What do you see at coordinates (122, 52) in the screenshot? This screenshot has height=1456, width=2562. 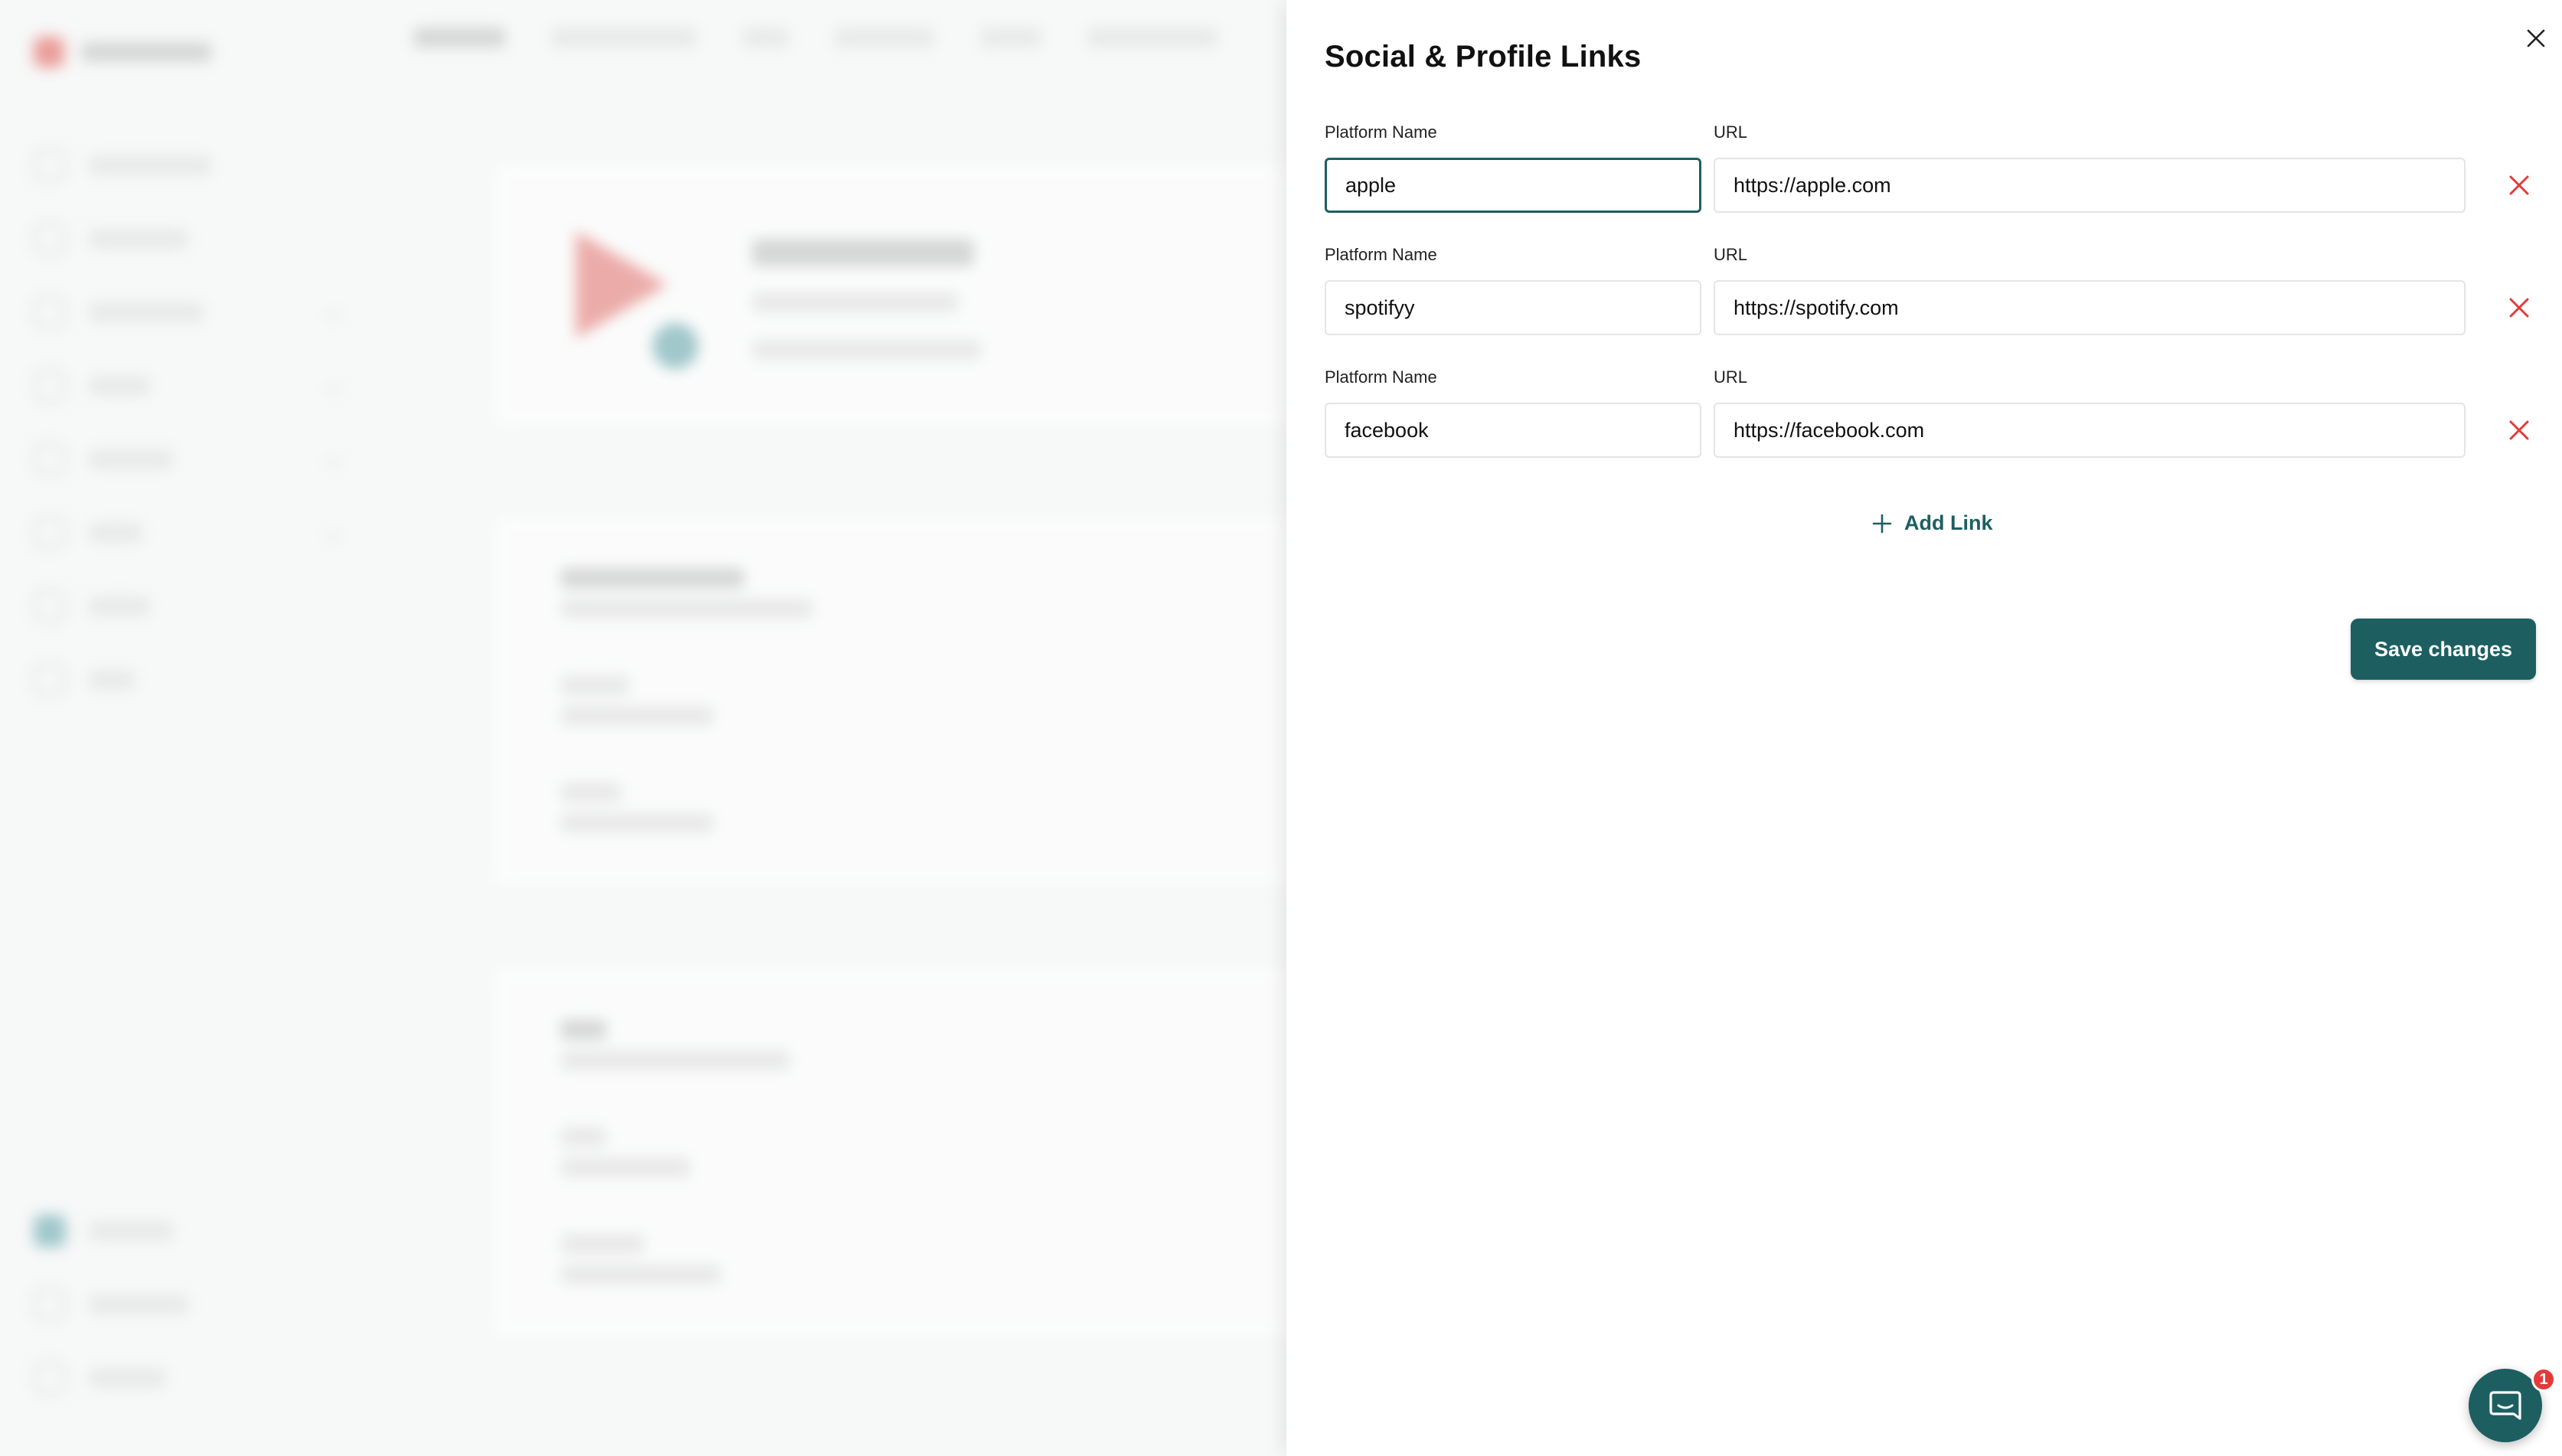 I see `background-brand` at bounding box center [122, 52].